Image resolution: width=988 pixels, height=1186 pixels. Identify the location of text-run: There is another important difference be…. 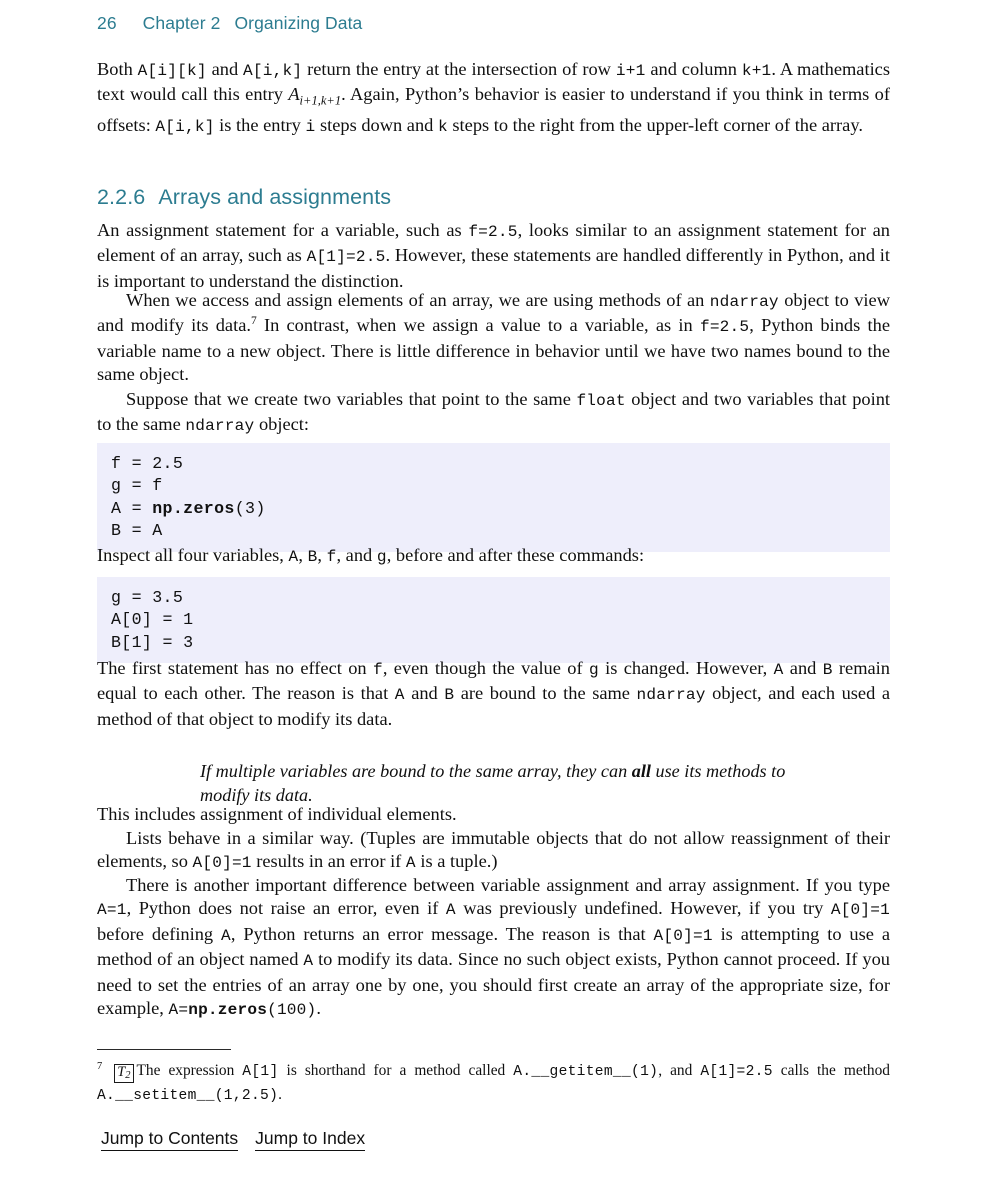
(508, 885).